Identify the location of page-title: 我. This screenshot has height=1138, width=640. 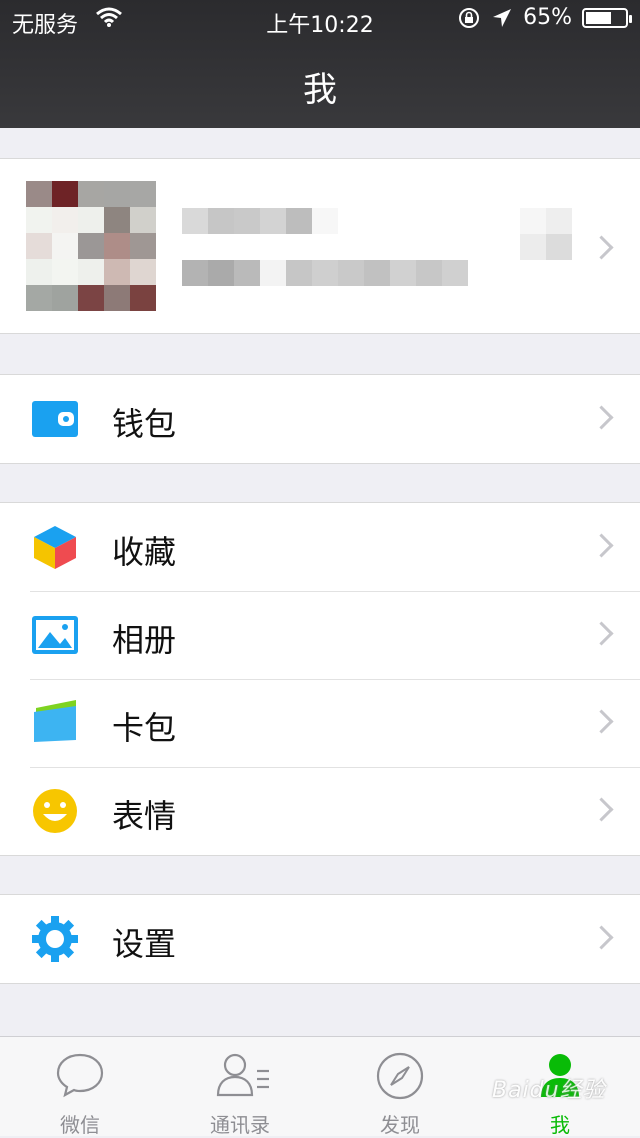
(320, 90).